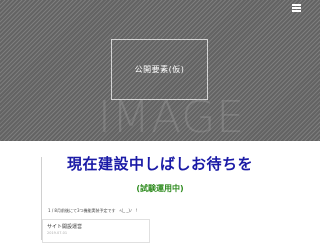  I want to click on hero-label-box: 公開要素(仮), so click(159, 69).